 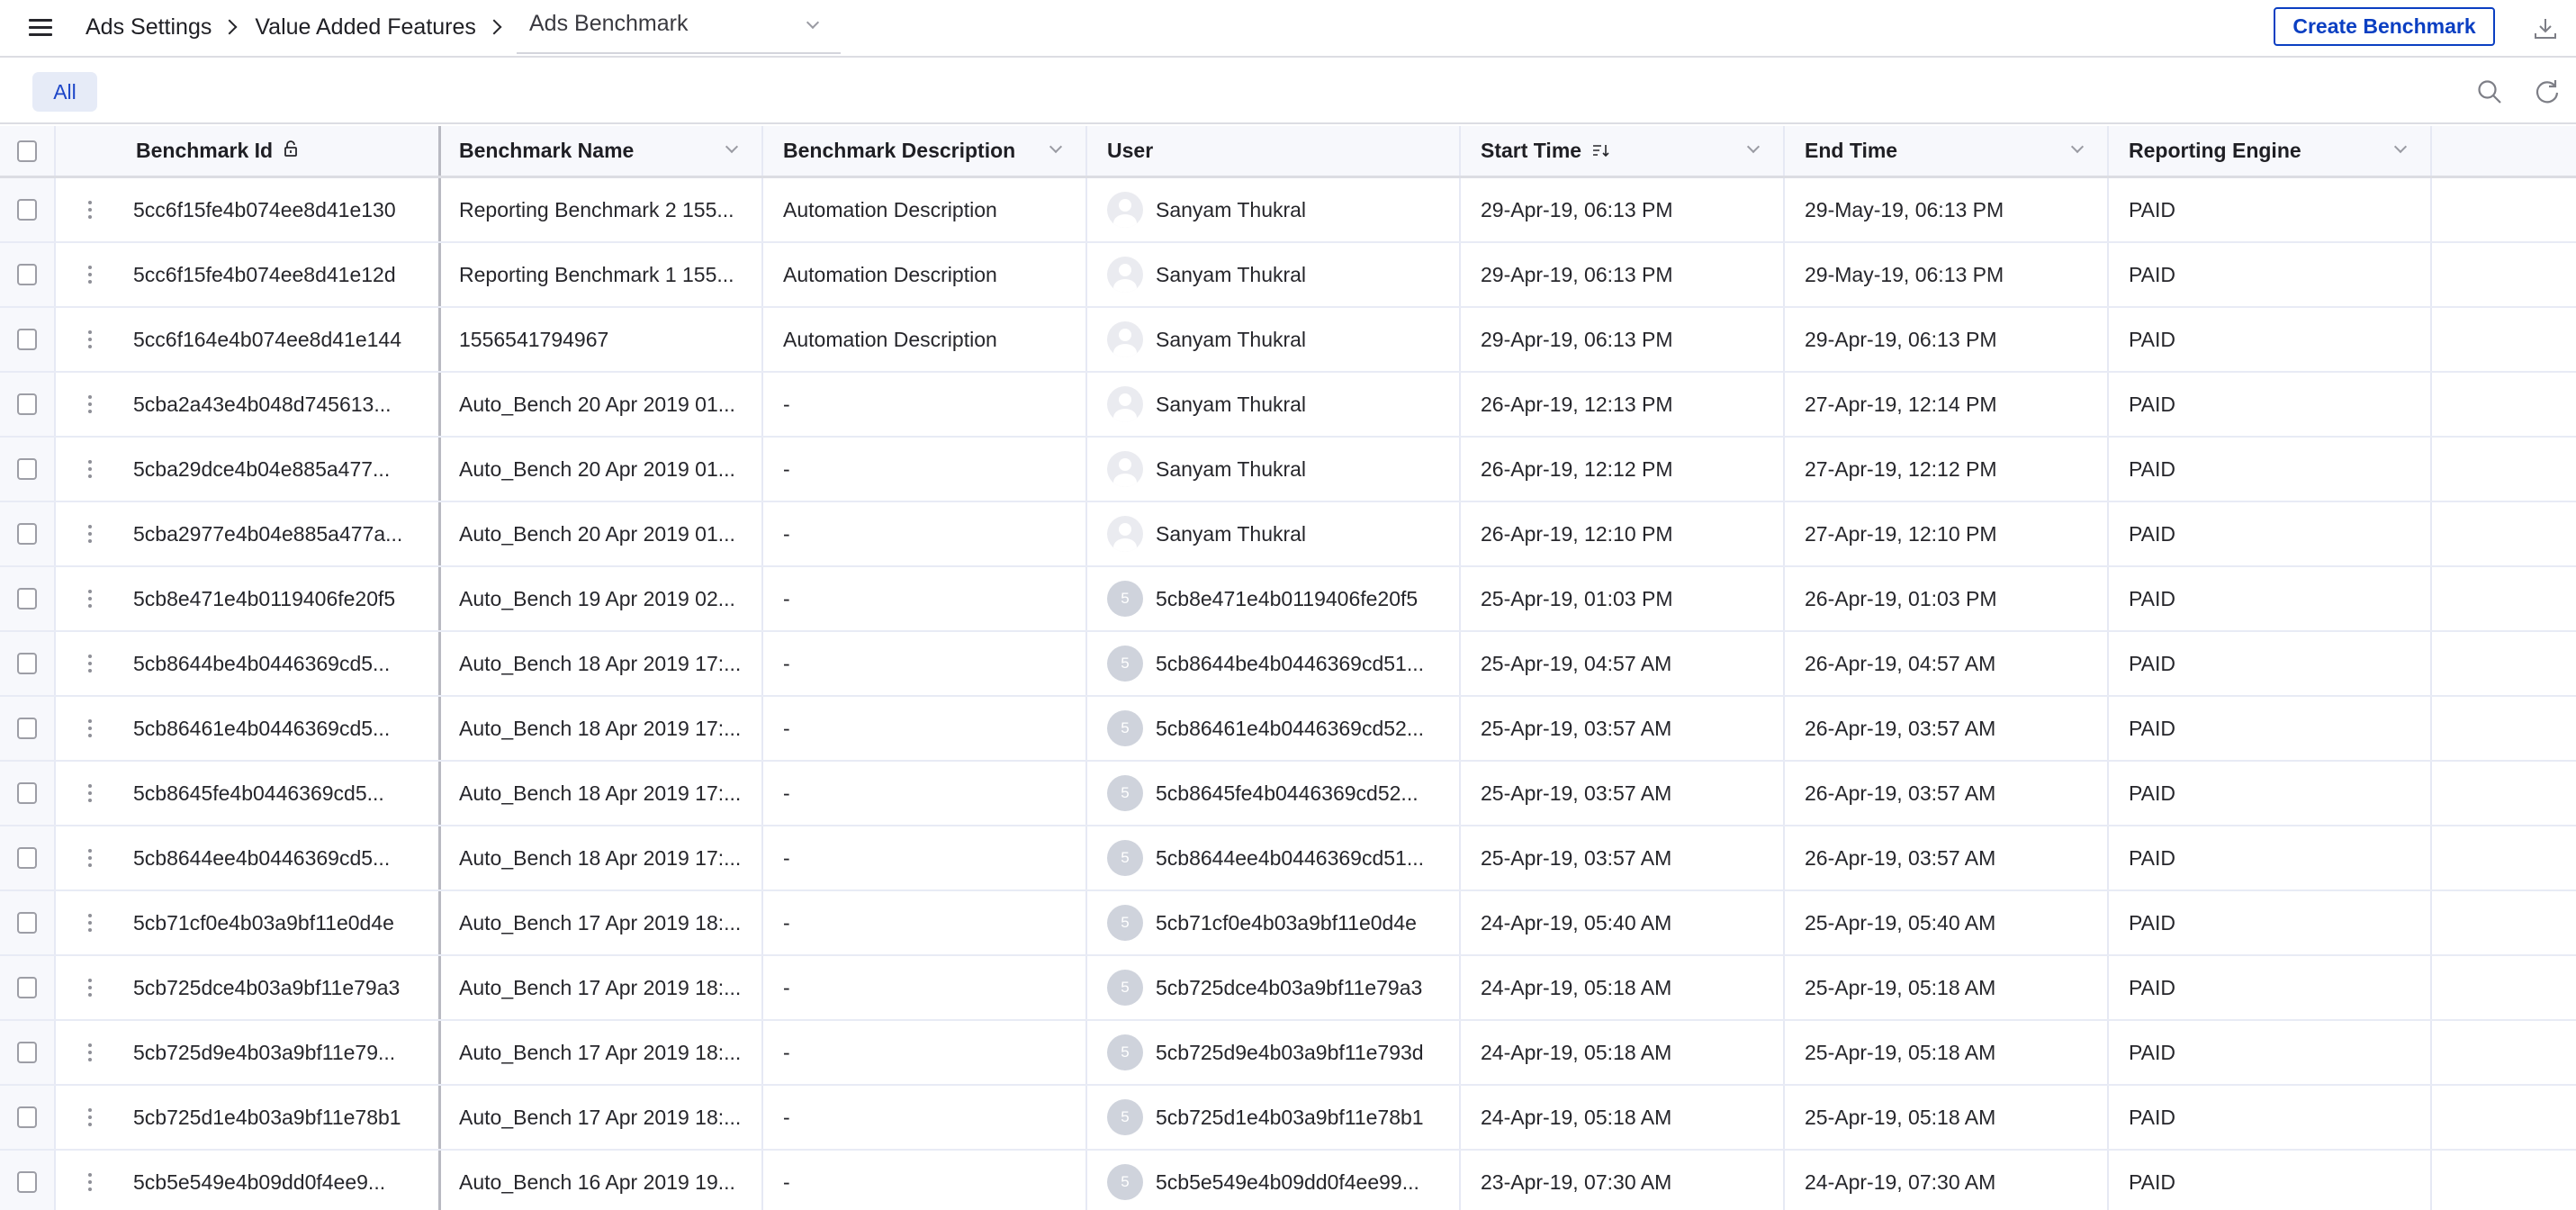 I want to click on select-all-checkbox, so click(x=27, y=151).